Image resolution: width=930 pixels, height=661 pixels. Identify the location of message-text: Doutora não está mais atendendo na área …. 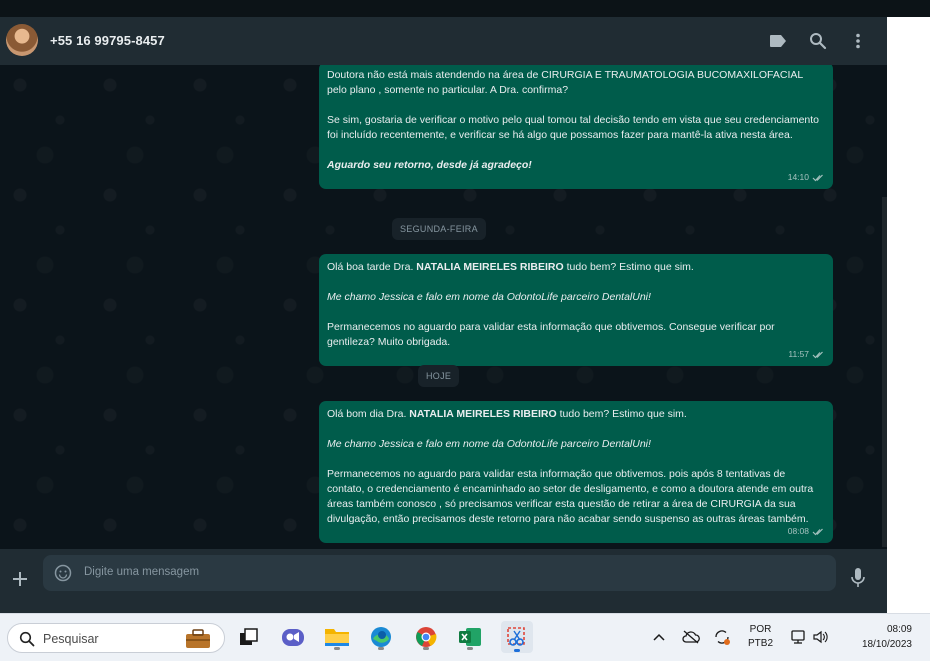
(565, 82).